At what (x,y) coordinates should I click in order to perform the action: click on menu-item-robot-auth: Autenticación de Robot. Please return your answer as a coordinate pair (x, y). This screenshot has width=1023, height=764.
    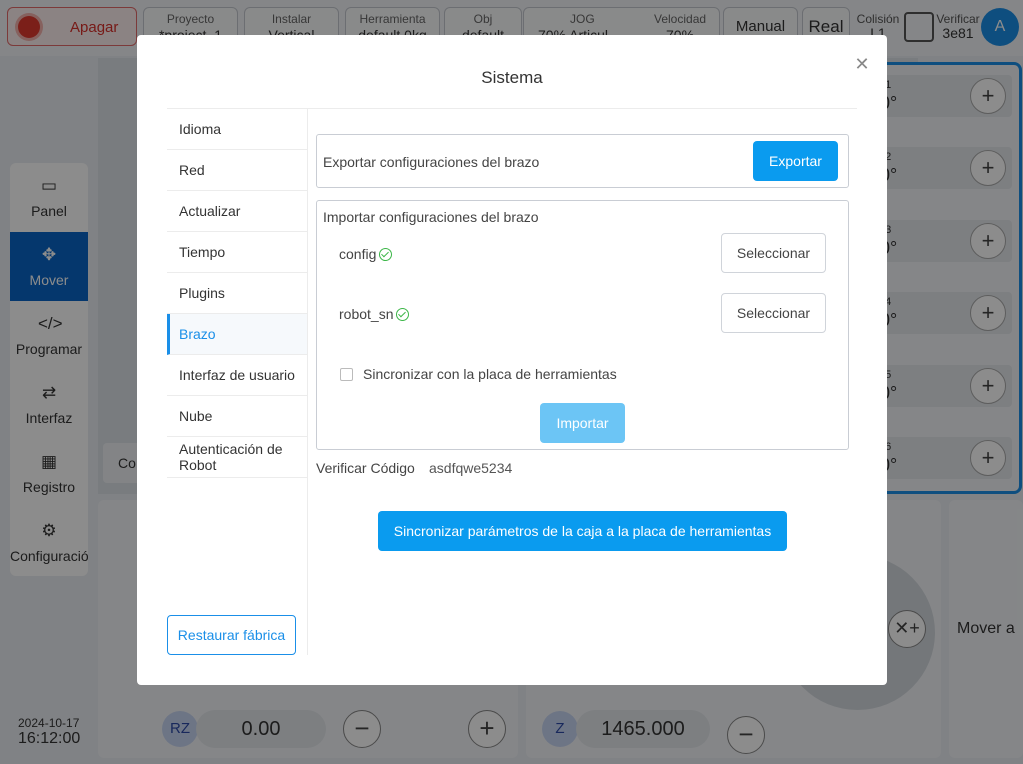
    Looking at the image, I should click on (237, 457).